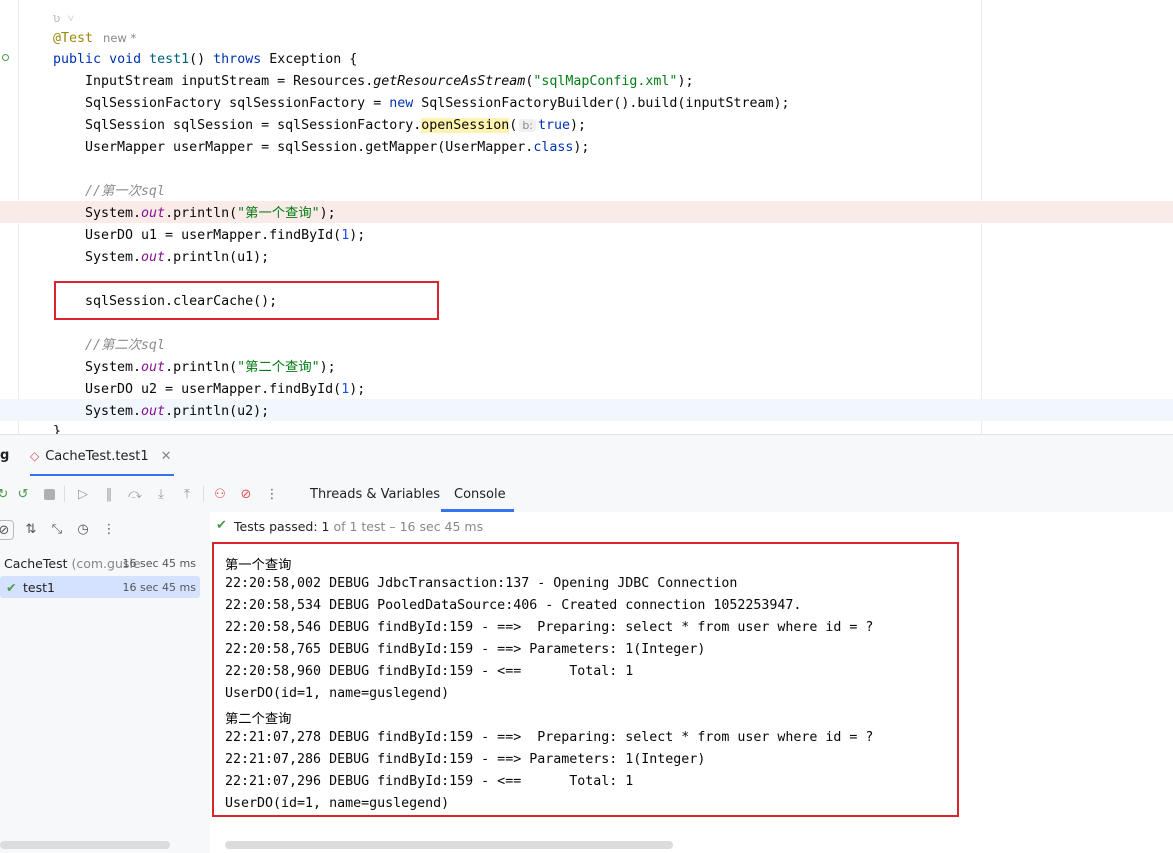 The image size is (1173, 853). I want to click on code-text: public void test1() throws Exception {, so click(205, 59).